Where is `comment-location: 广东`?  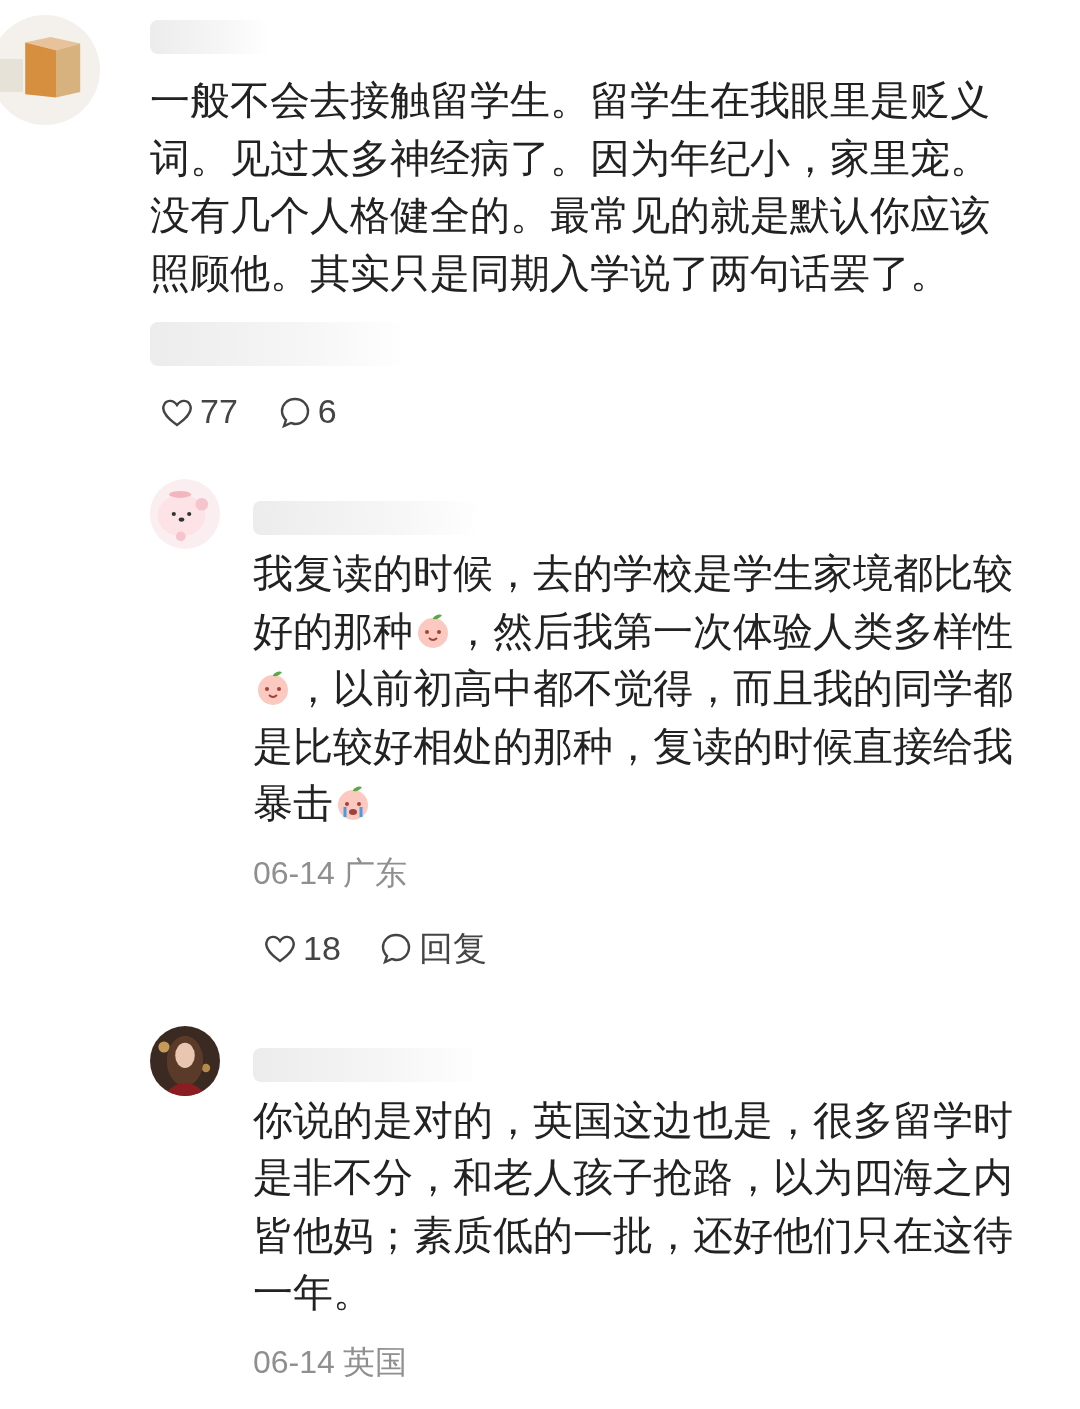
comment-location: 广东 is located at coordinates (374, 873).